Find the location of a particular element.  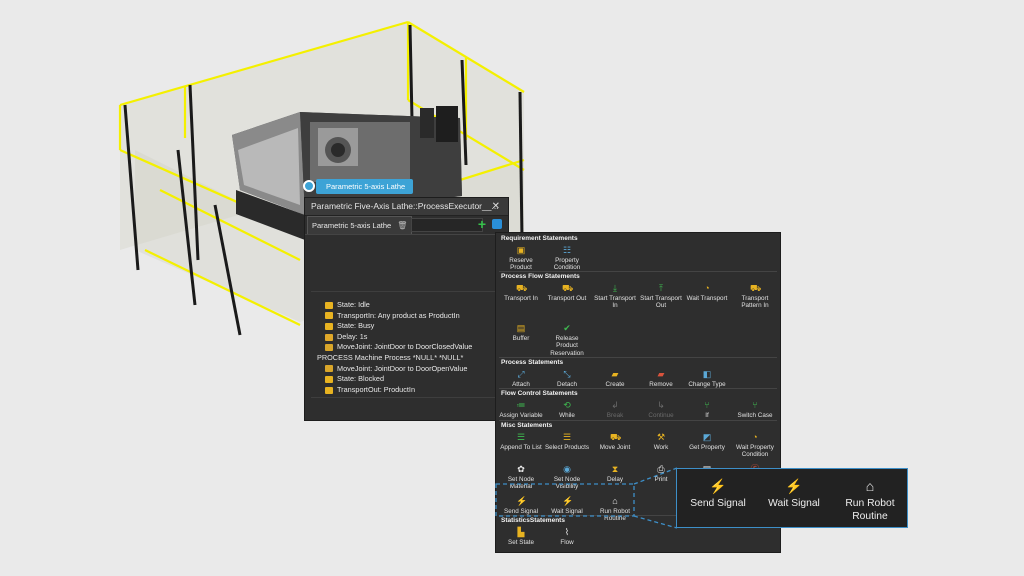

statement-text: PROCESS Machine Process *NULL* *NULL* is located at coordinates (390, 357).